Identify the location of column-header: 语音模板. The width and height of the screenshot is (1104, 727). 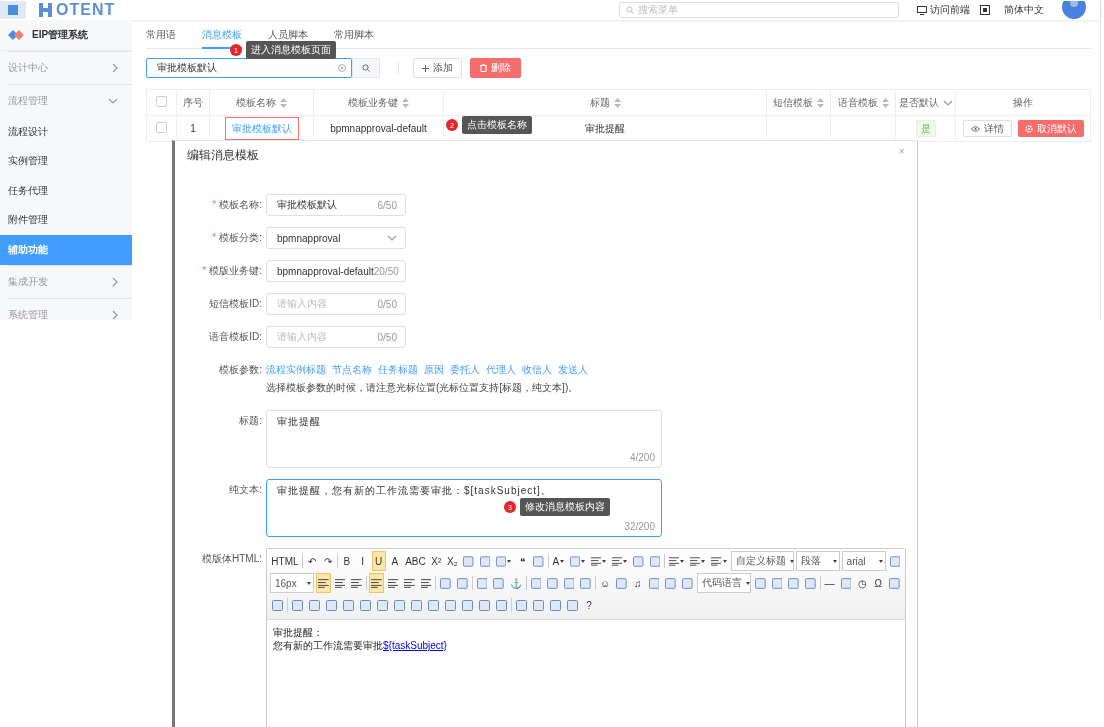
(857, 102).